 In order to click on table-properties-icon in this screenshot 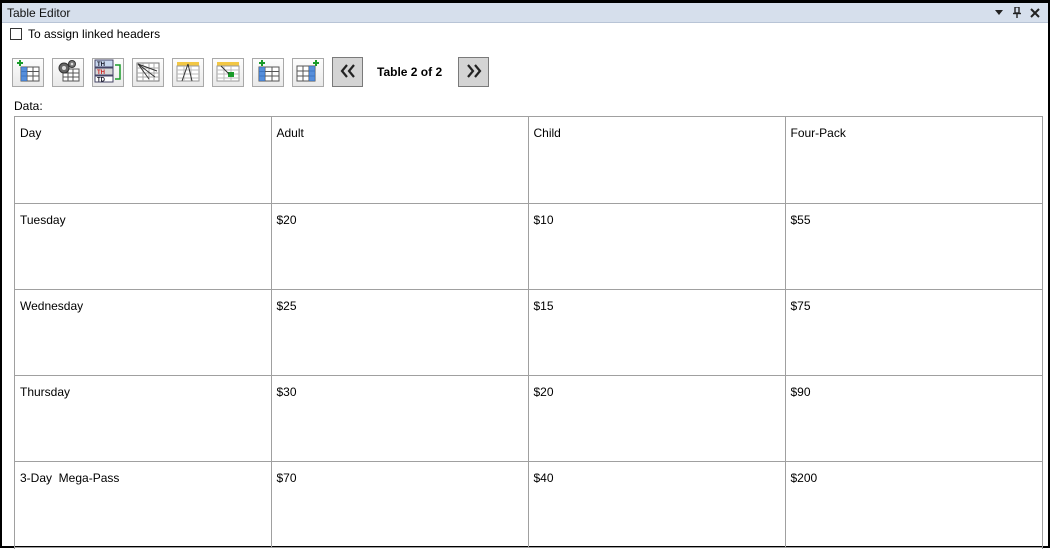, I will do `click(68, 72)`.